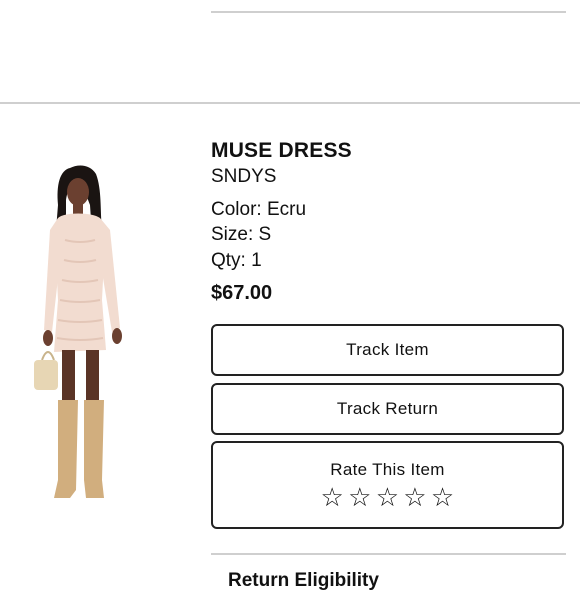 The height and width of the screenshot is (592, 580). What do you see at coordinates (388, 554) in the screenshot?
I see `bottom-divider` at bounding box center [388, 554].